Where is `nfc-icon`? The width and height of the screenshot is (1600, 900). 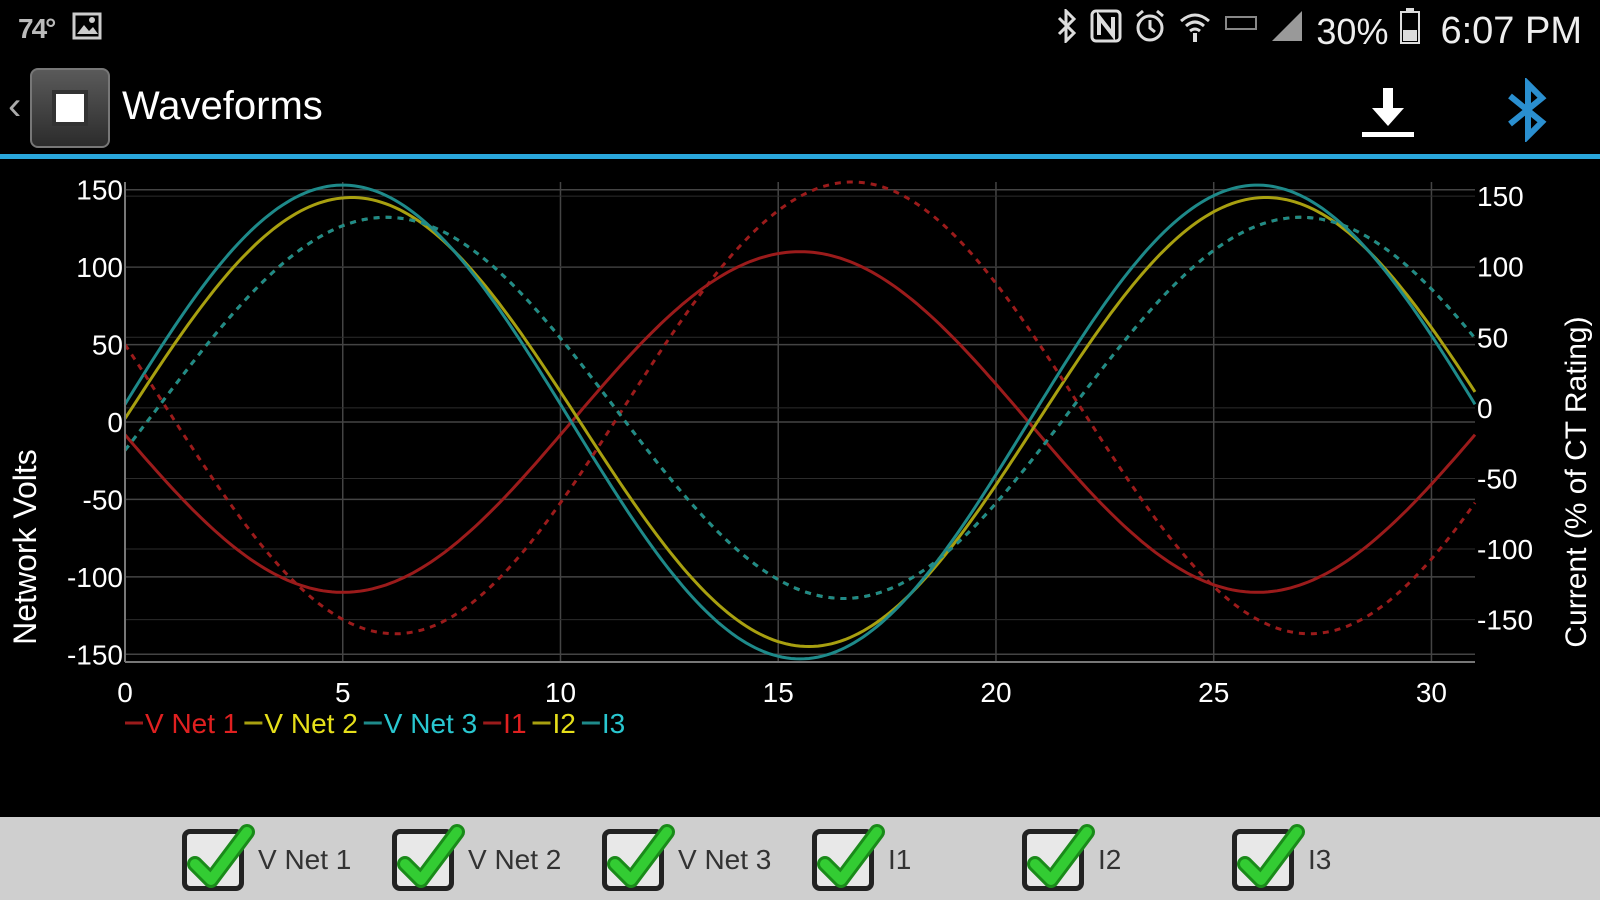 nfc-icon is located at coordinates (1106, 31).